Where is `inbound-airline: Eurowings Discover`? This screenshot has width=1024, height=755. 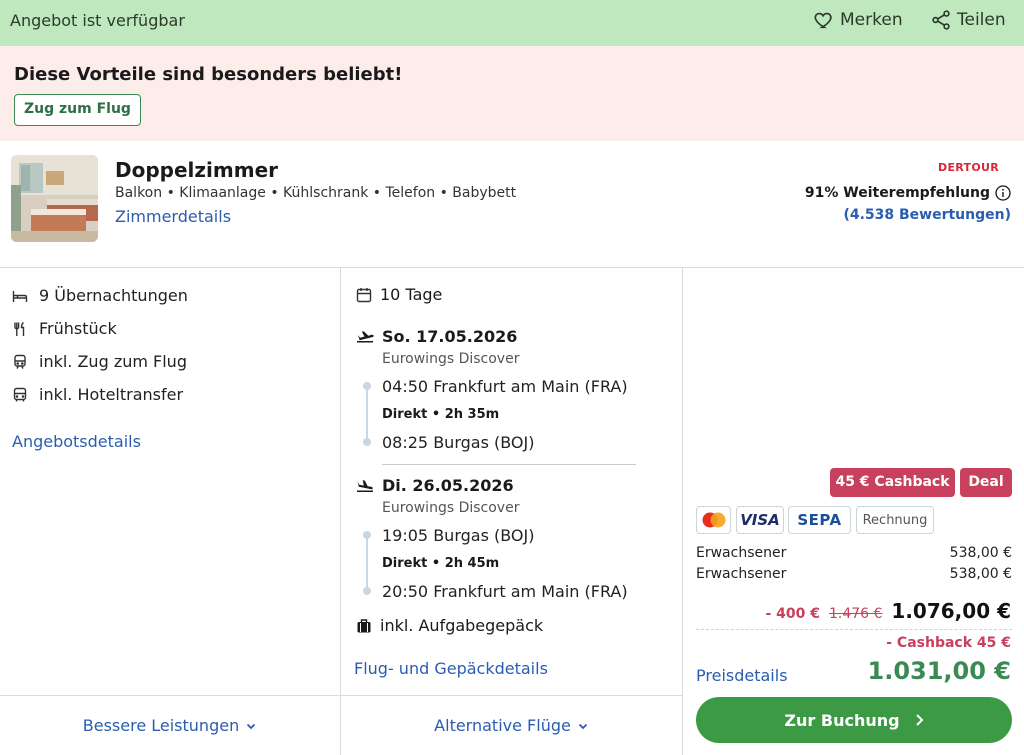
inbound-airline: Eurowings Discover is located at coordinates (451, 508).